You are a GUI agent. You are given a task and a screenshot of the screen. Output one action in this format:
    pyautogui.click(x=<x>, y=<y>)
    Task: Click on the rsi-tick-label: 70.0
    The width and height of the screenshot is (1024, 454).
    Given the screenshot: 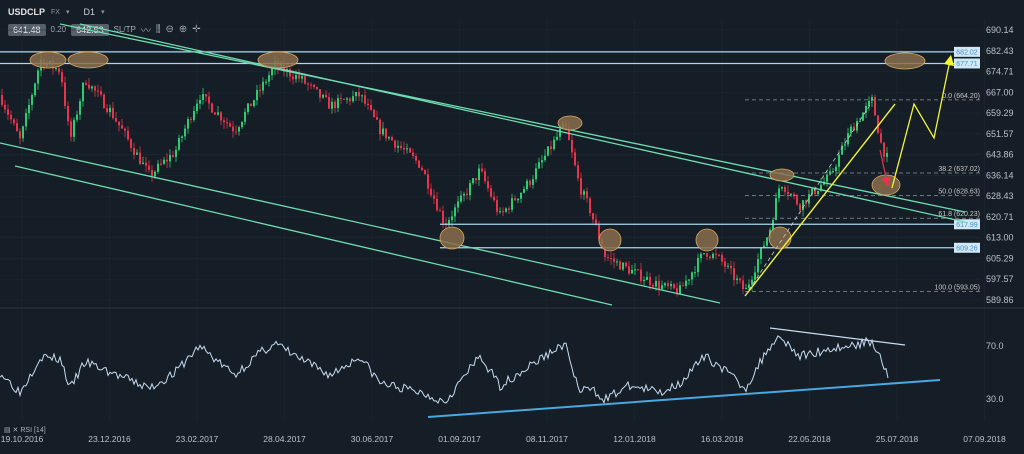 What is the action you would take?
    pyautogui.click(x=995, y=346)
    